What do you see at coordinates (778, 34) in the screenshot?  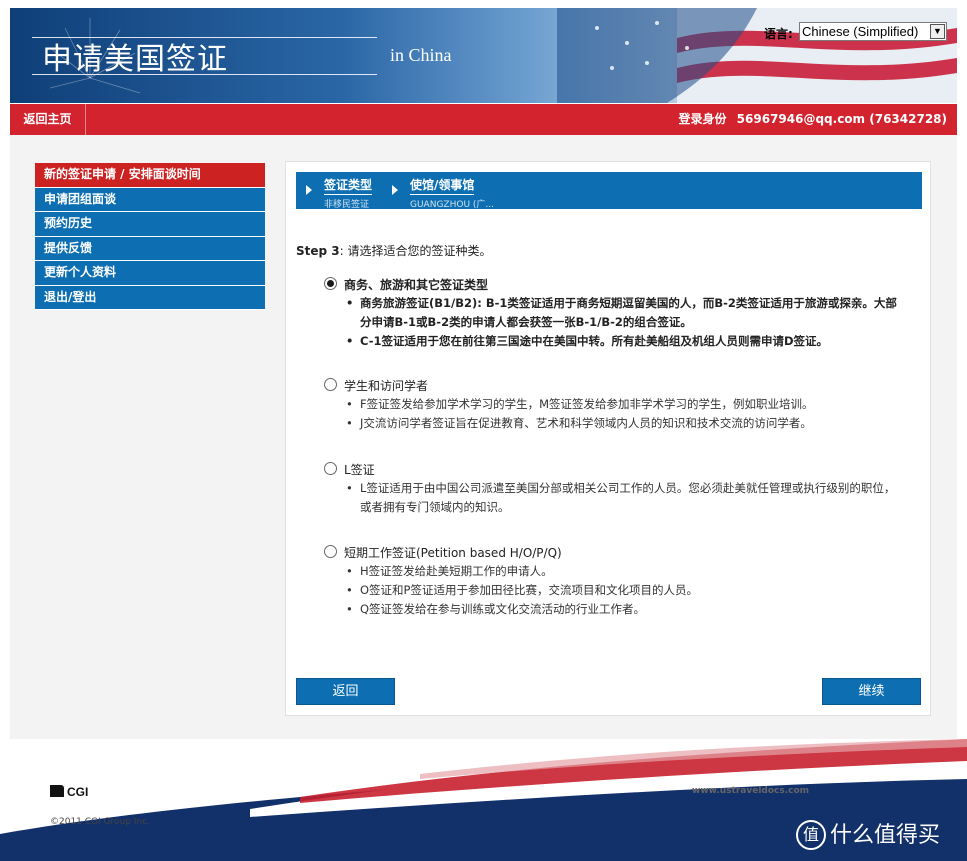 I see `language-label: 语言:` at bounding box center [778, 34].